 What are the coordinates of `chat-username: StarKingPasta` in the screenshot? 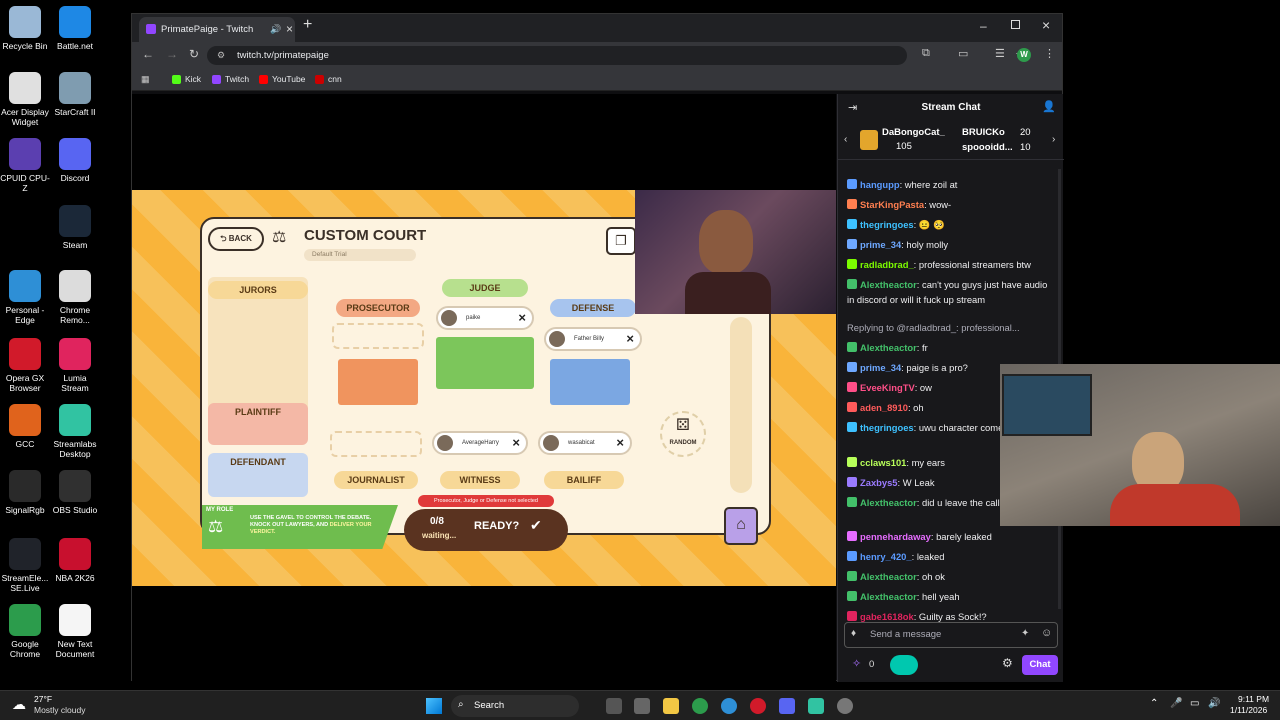 It's located at (892, 204).